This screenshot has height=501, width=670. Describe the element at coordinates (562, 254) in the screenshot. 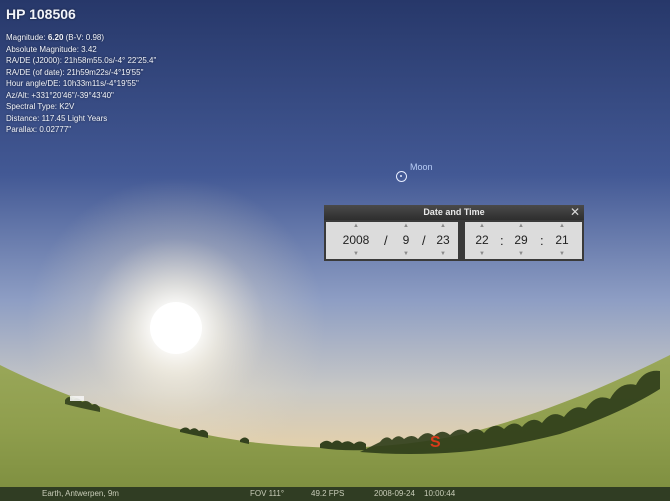

I see `second-down-icon: ▼` at that location.